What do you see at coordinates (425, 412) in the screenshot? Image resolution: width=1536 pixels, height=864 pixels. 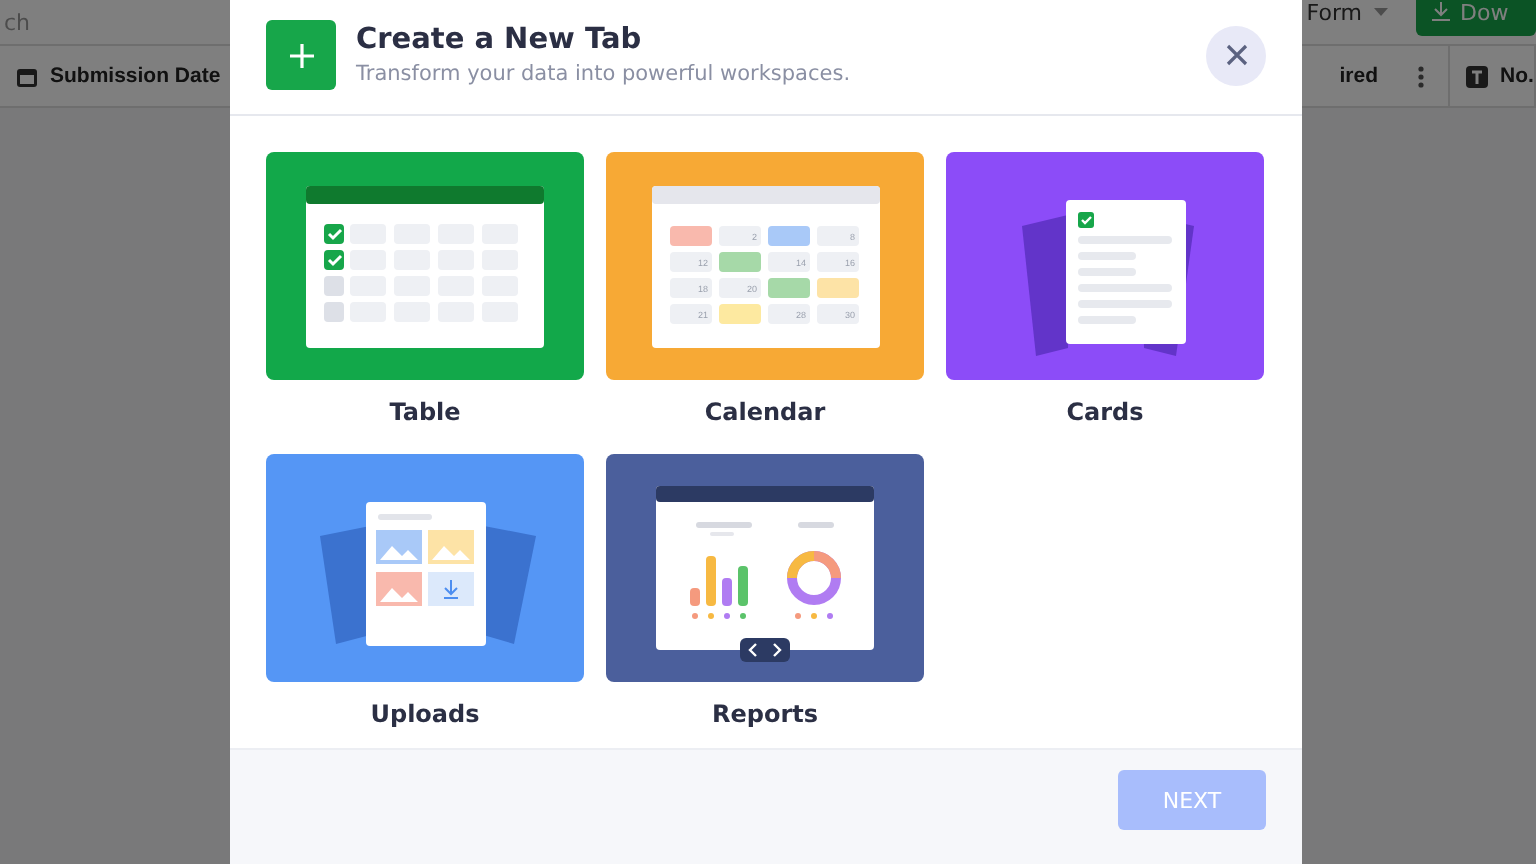 I see `option-label: Table` at bounding box center [425, 412].